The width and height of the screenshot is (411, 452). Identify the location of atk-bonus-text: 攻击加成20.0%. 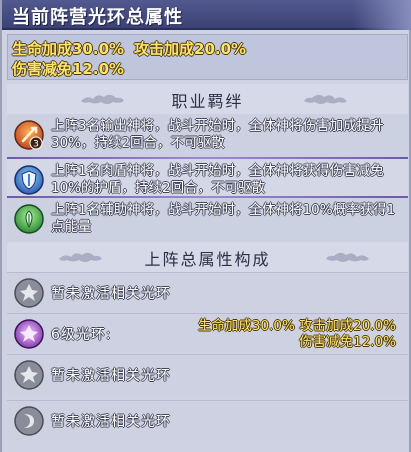
(190, 49).